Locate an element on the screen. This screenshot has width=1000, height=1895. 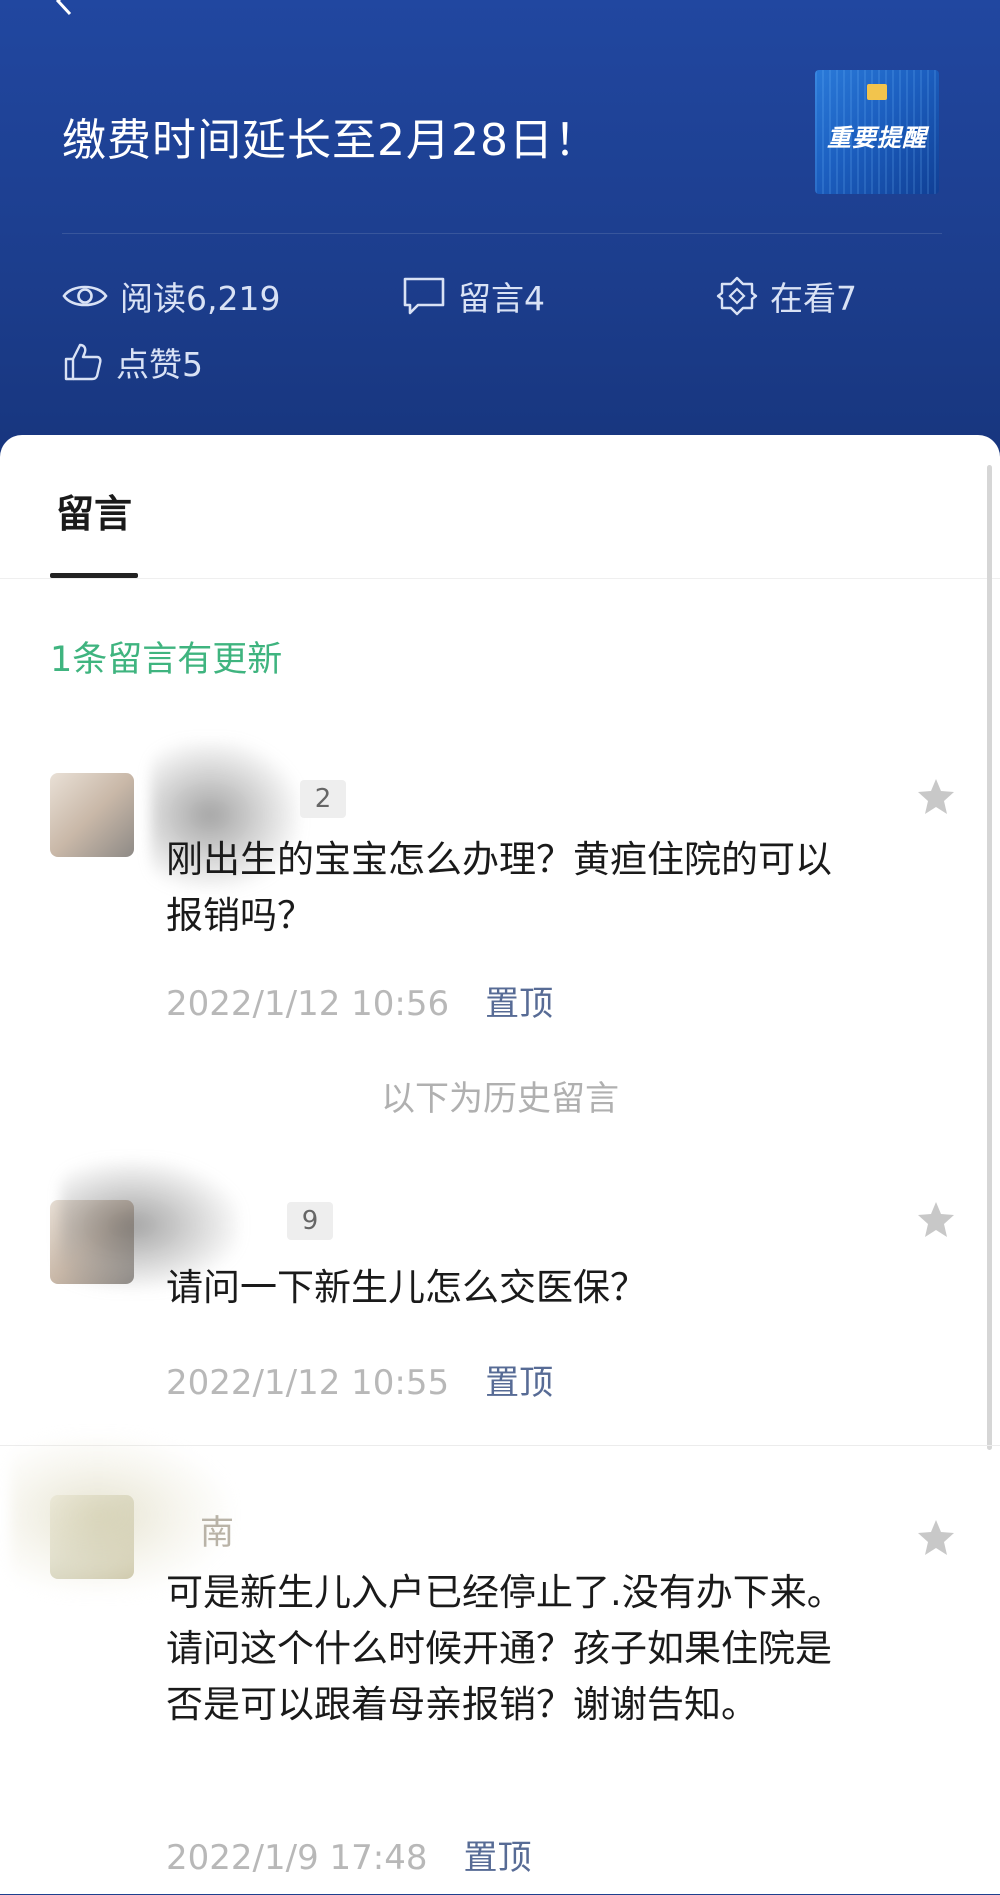
thumbnail-caption: 重要提醒 is located at coordinates (877, 137).